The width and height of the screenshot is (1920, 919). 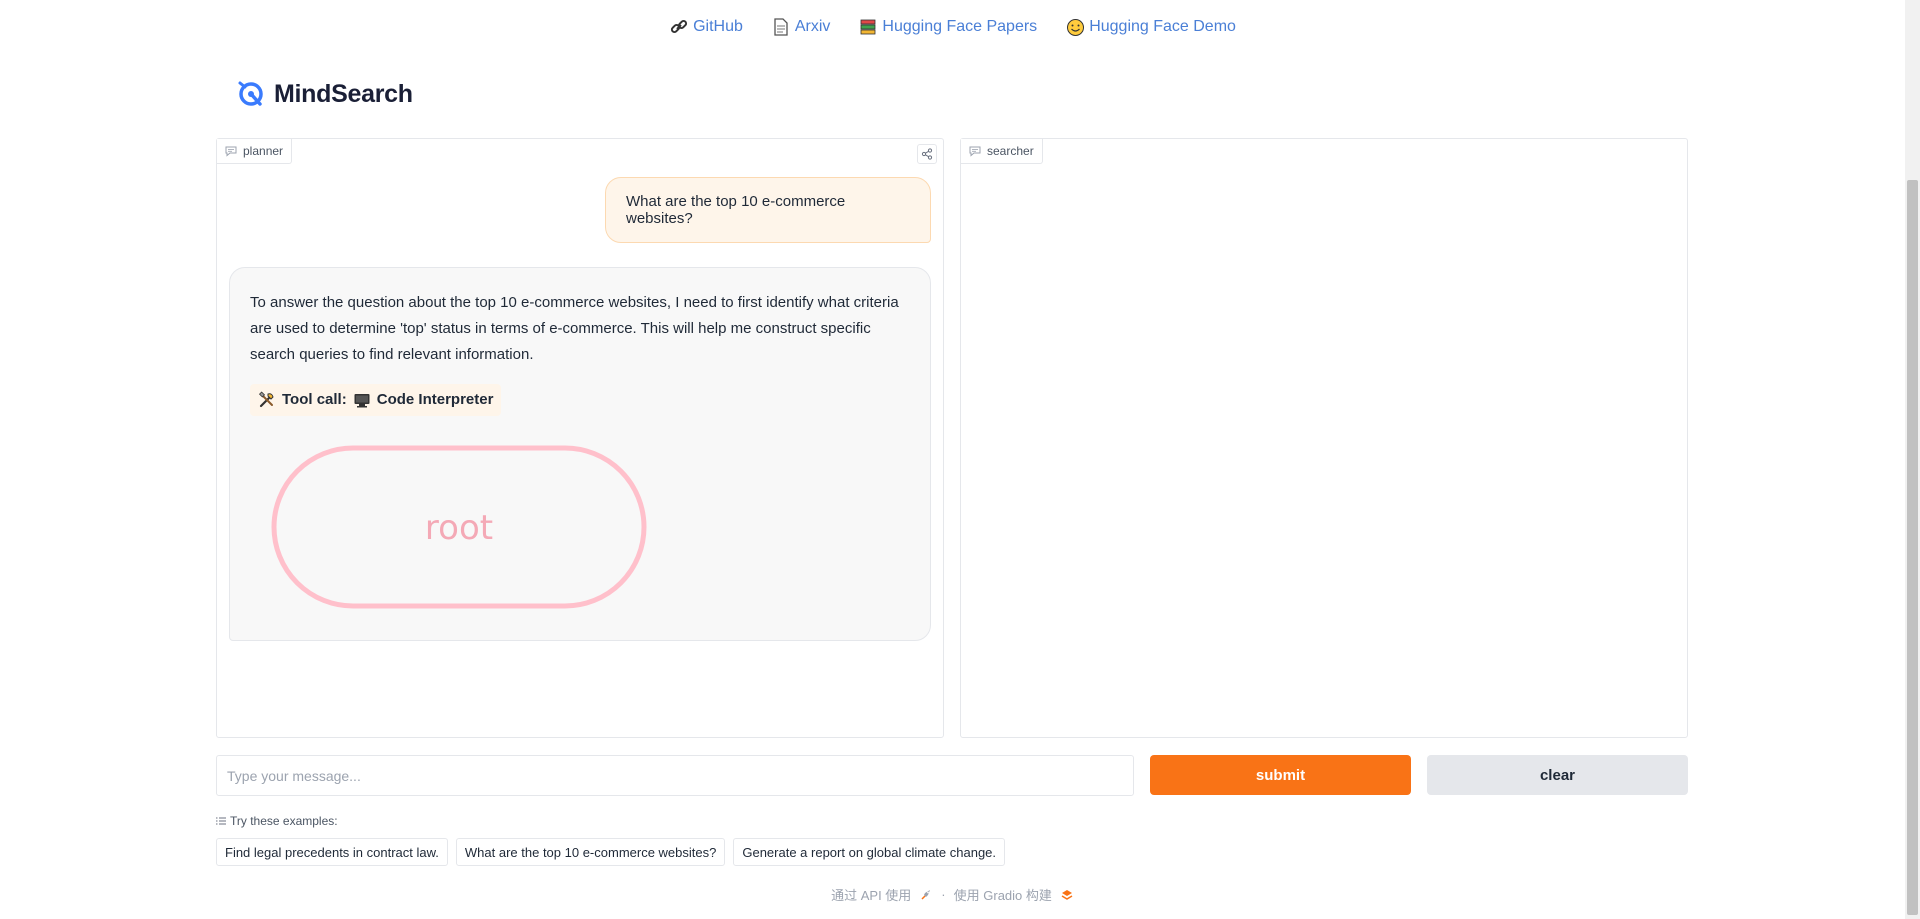 I want to click on logo-name: MindSearch, so click(x=343, y=93).